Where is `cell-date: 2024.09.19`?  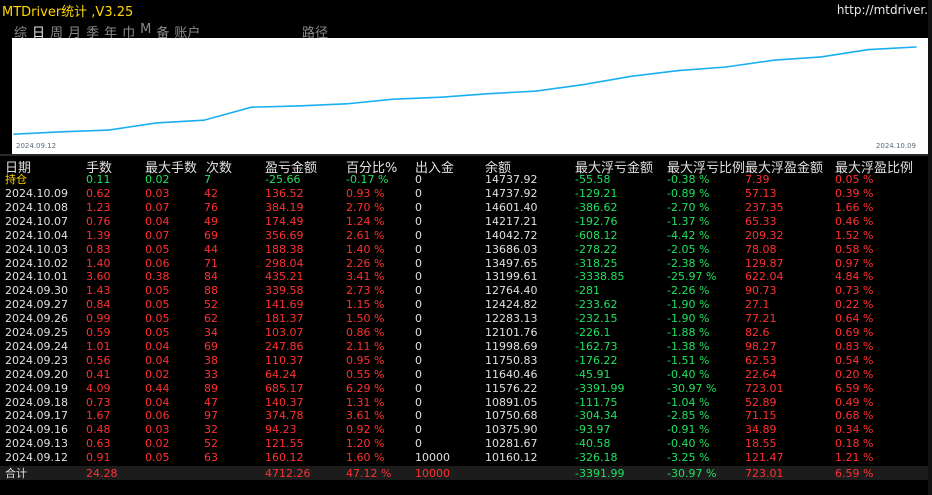
cell-date: 2024.09.19 is located at coordinates (36, 388).